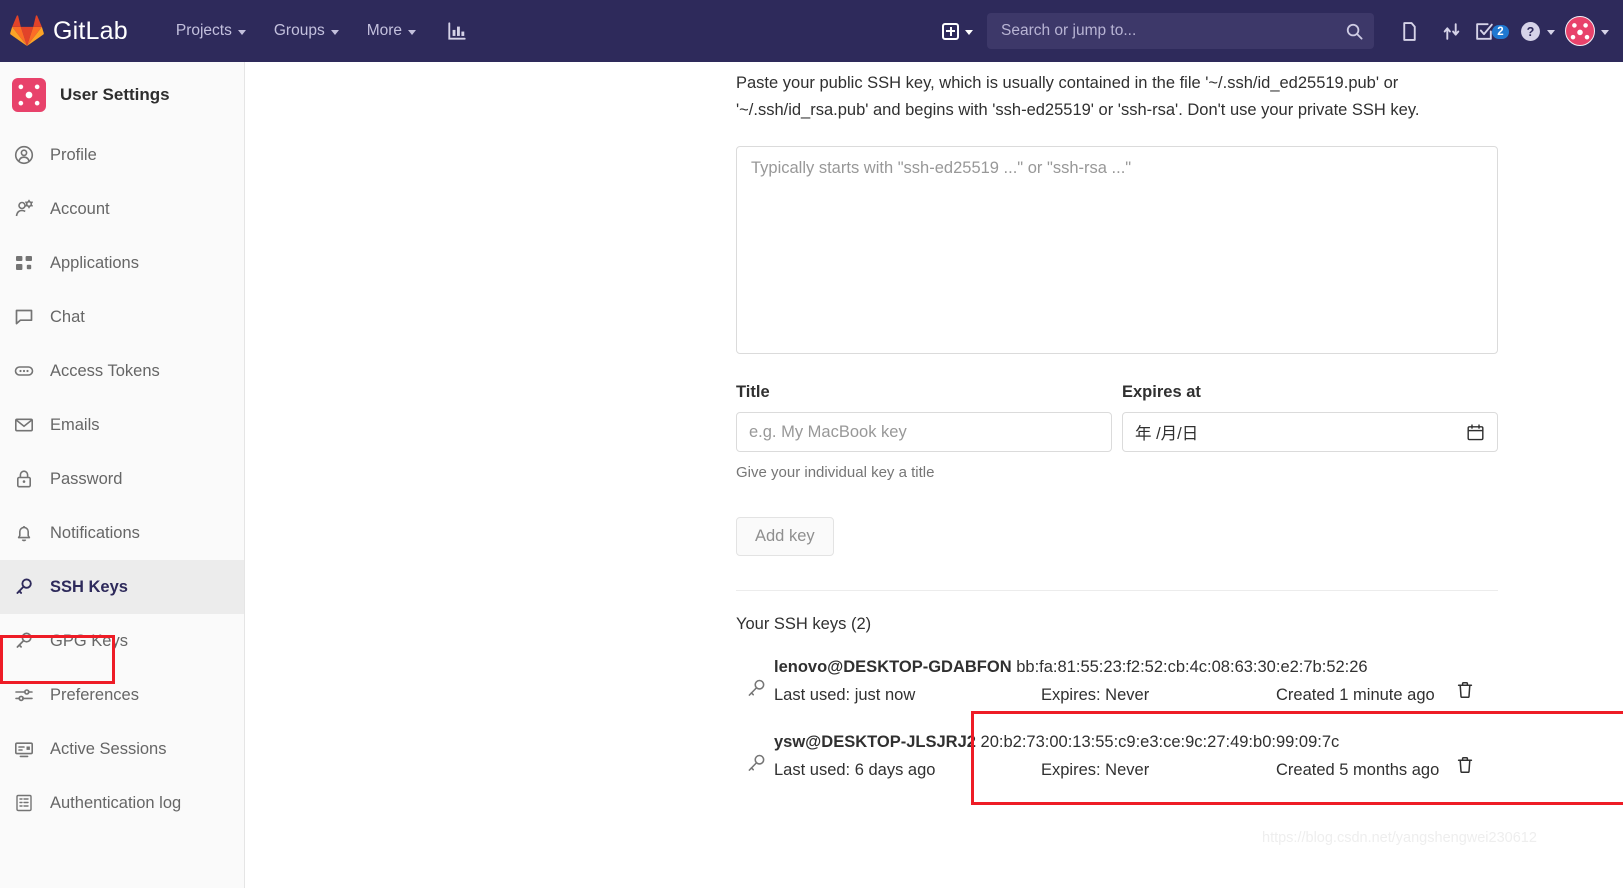 This screenshot has width=1623, height=888. What do you see at coordinates (105, 370) in the screenshot?
I see `sidebar-item-label: Access Tokens` at bounding box center [105, 370].